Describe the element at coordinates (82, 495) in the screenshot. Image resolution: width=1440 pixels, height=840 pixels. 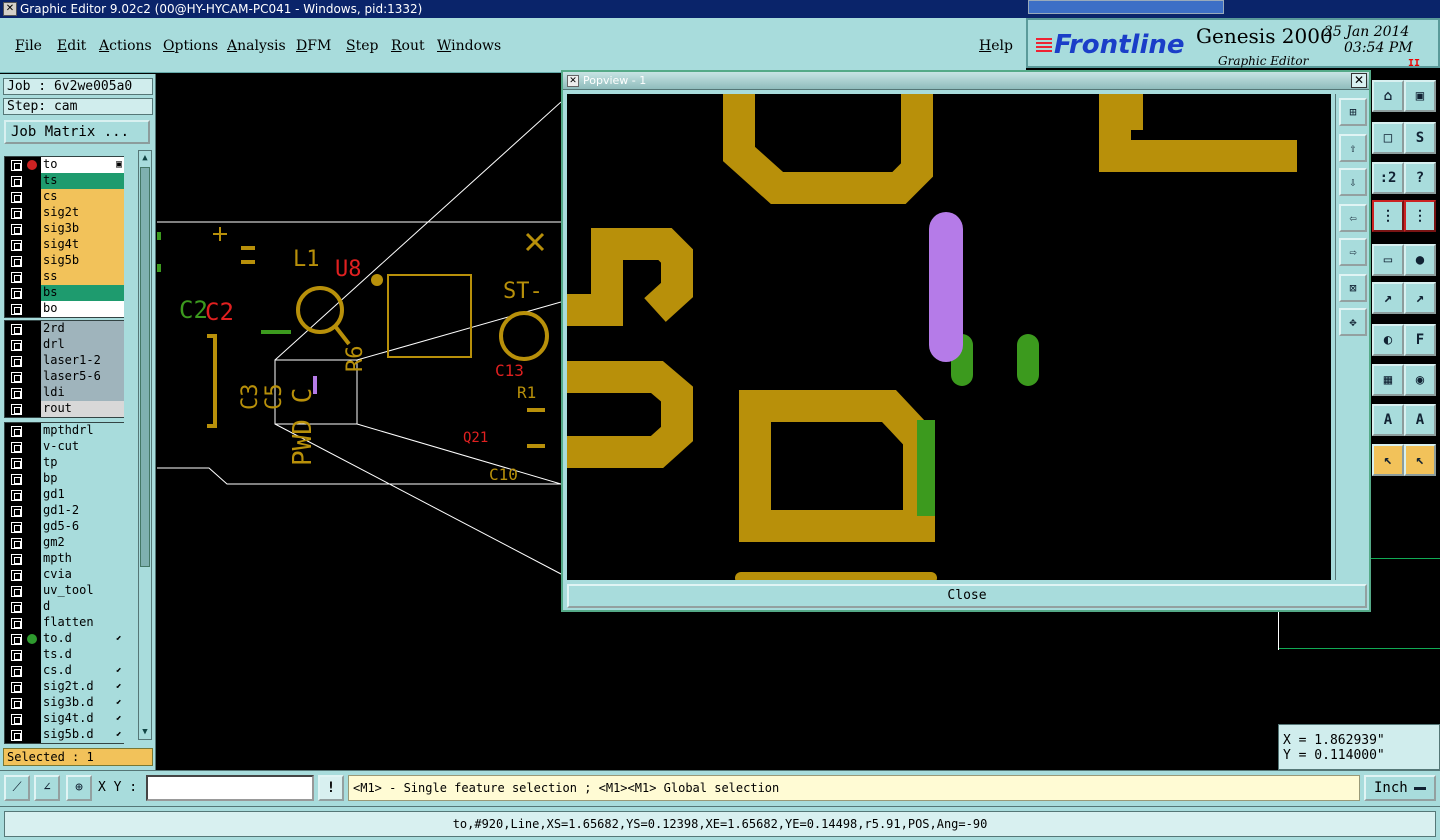
I see `layer-name: gd1` at that location.